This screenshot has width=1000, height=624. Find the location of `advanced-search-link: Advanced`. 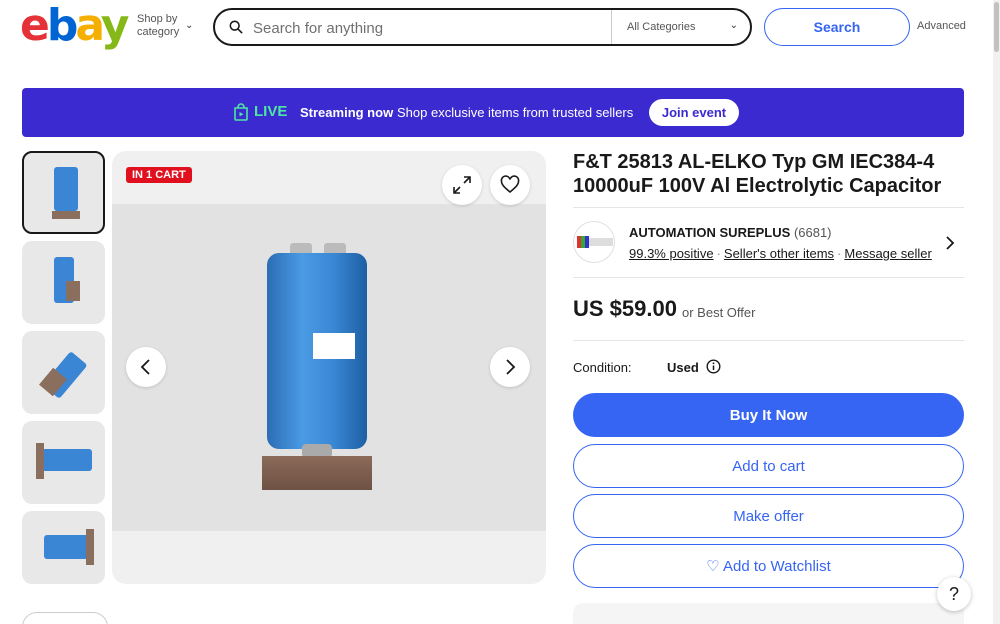

advanced-search-link: Advanced is located at coordinates (941, 26).